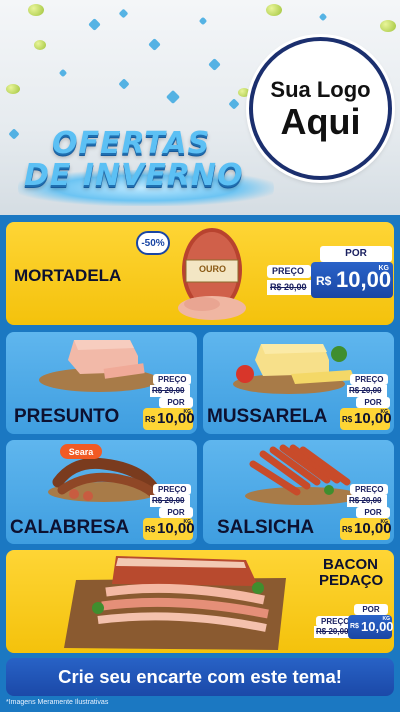 Image resolution: width=400 pixels, height=712 pixels. I want to click on product-card-presunto: PRESUNTO PREÇO R$ 20,00 POR R$ 10,00 KG, so click(101, 383).